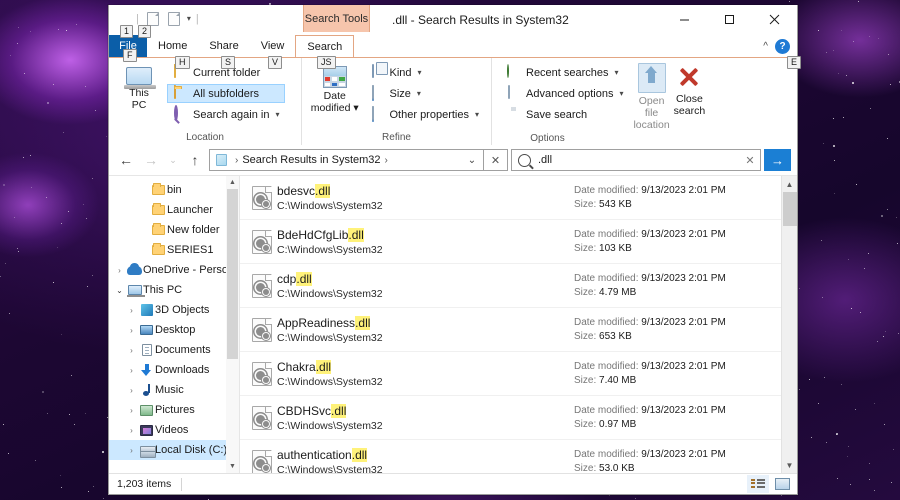 This screenshot has height=500, width=900. I want to click on date-modified-button: Date modified ▾, so click(335, 88).